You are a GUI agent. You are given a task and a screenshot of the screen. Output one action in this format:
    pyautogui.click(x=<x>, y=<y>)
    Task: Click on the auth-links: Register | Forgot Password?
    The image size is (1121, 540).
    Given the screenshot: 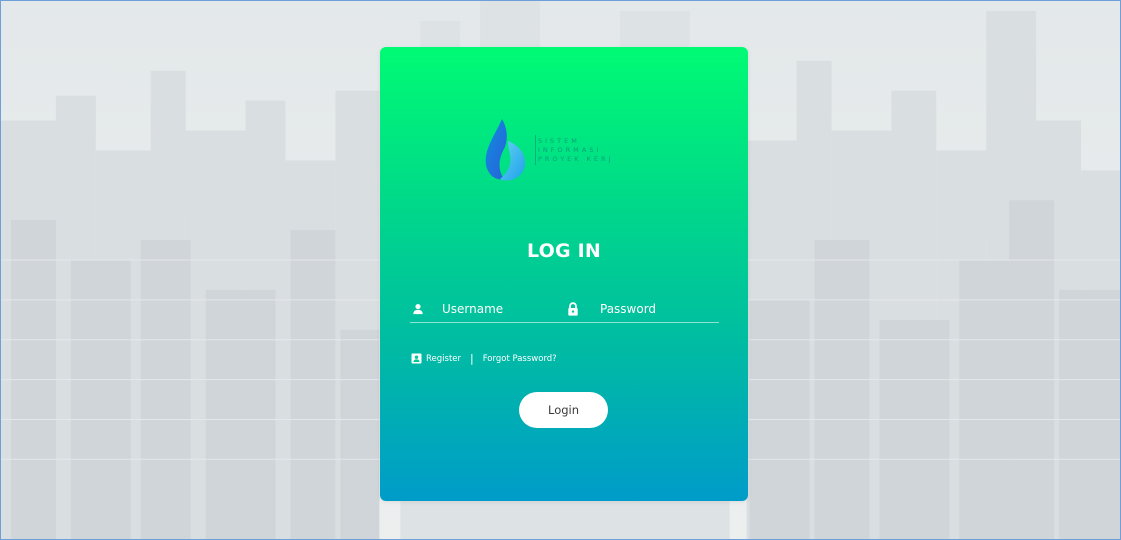 What is the action you would take?
    pyautogui.click(x=484, y=358)
    